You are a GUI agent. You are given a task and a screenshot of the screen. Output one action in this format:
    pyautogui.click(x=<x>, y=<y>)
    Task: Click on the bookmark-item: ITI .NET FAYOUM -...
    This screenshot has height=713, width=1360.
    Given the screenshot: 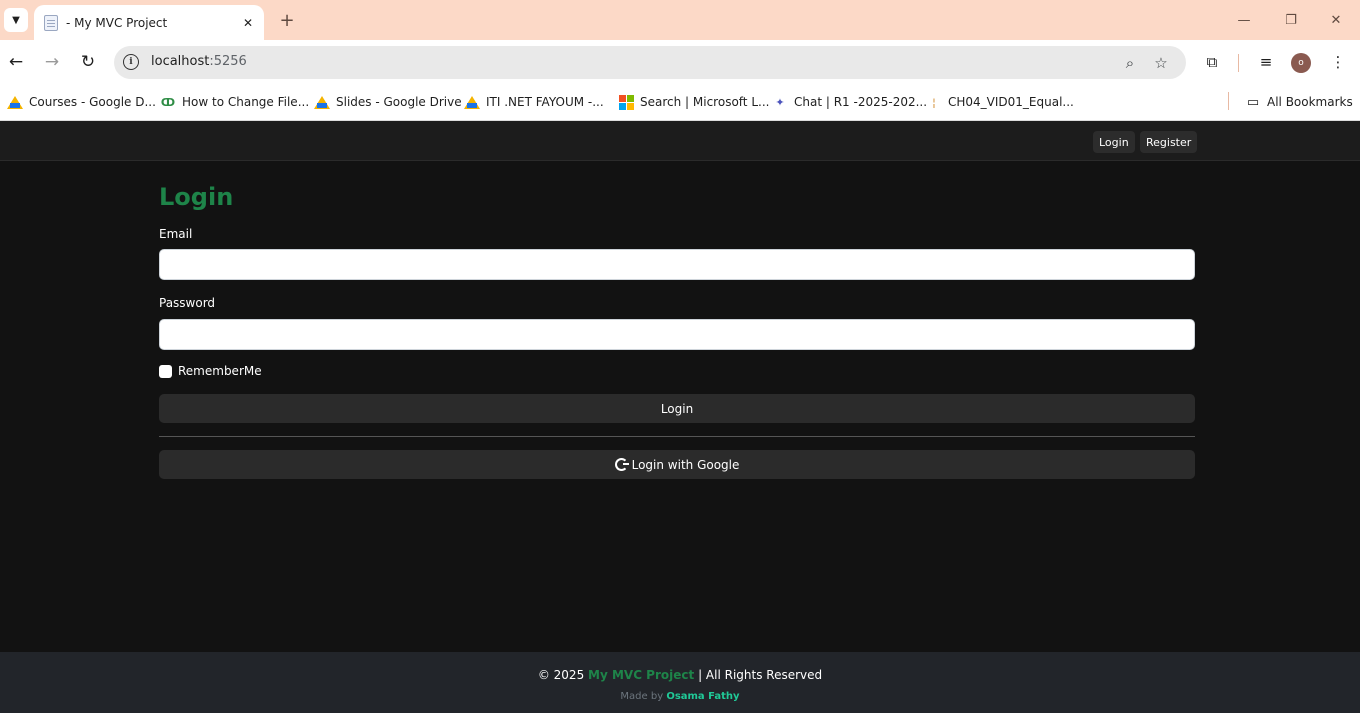 What is the action you would take?
    pyautogui.click(x=534, y=102)
    